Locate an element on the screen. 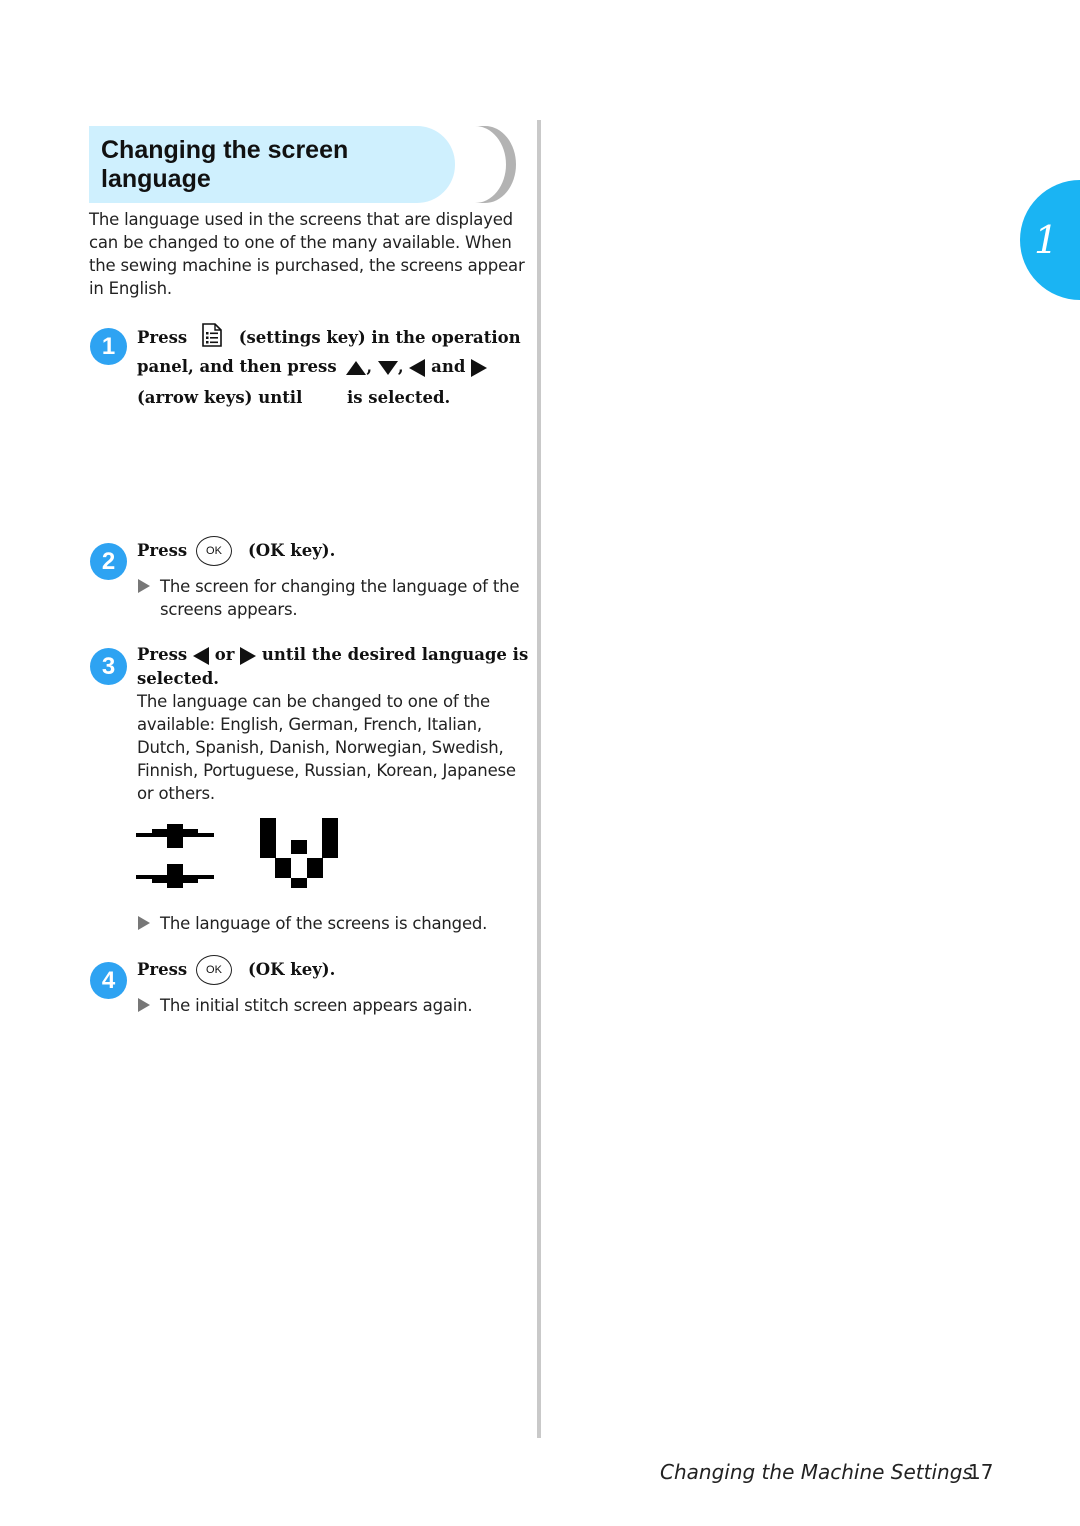 The image size is (1080, 1526). section-title-line-2: language is located at coordinates (156, 179).